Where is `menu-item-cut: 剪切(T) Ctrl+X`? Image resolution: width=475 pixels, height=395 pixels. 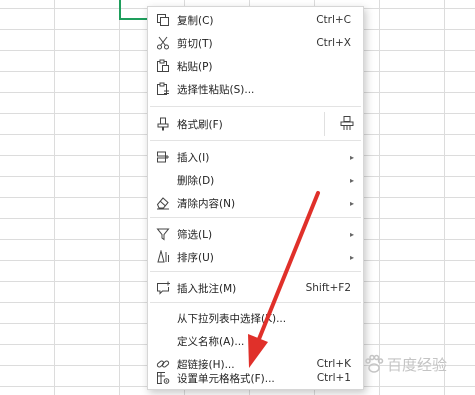
menu-item-cut: 剪切(T) Ctrl+X is located at coordinates (255, 43).